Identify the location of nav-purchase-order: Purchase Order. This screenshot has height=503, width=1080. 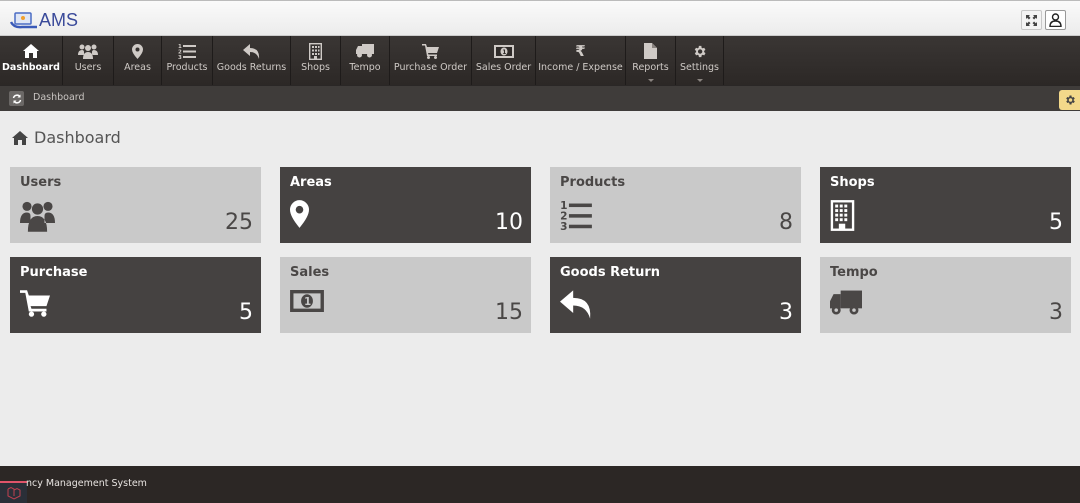
(431, 60).